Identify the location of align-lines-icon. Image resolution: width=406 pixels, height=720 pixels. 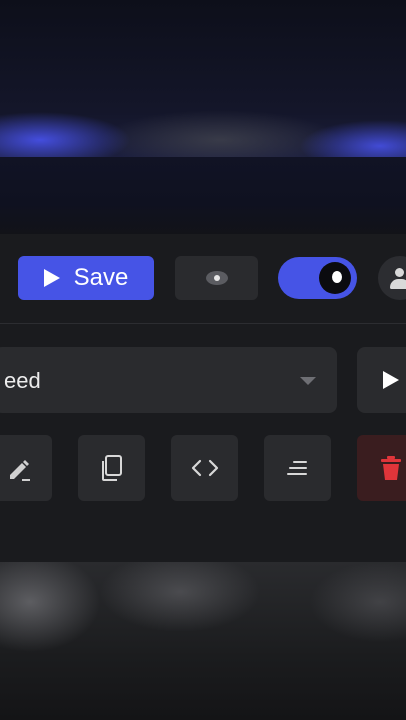
(296, 468).